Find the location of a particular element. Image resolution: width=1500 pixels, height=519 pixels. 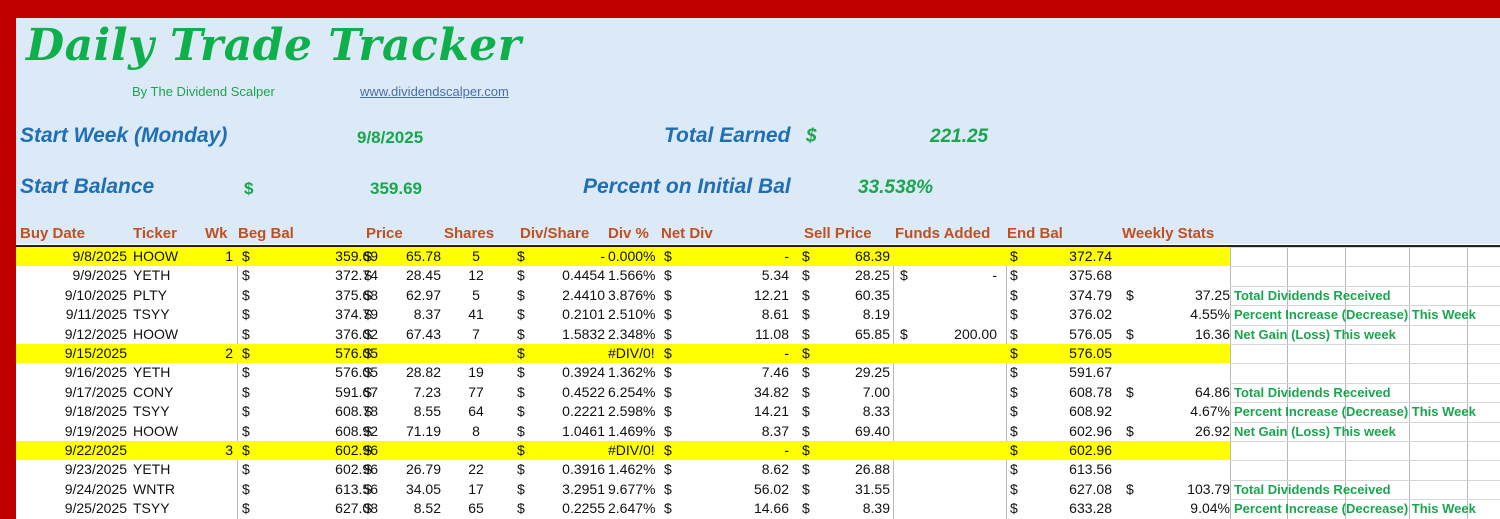

col-header-net-div: Net Div is located at coordinates (687, 233).